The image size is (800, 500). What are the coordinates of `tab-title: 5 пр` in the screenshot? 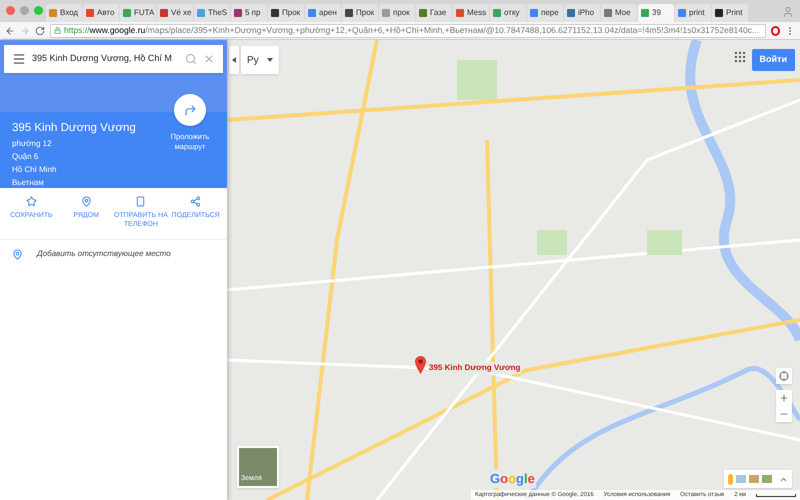 It's located at (252, 13).